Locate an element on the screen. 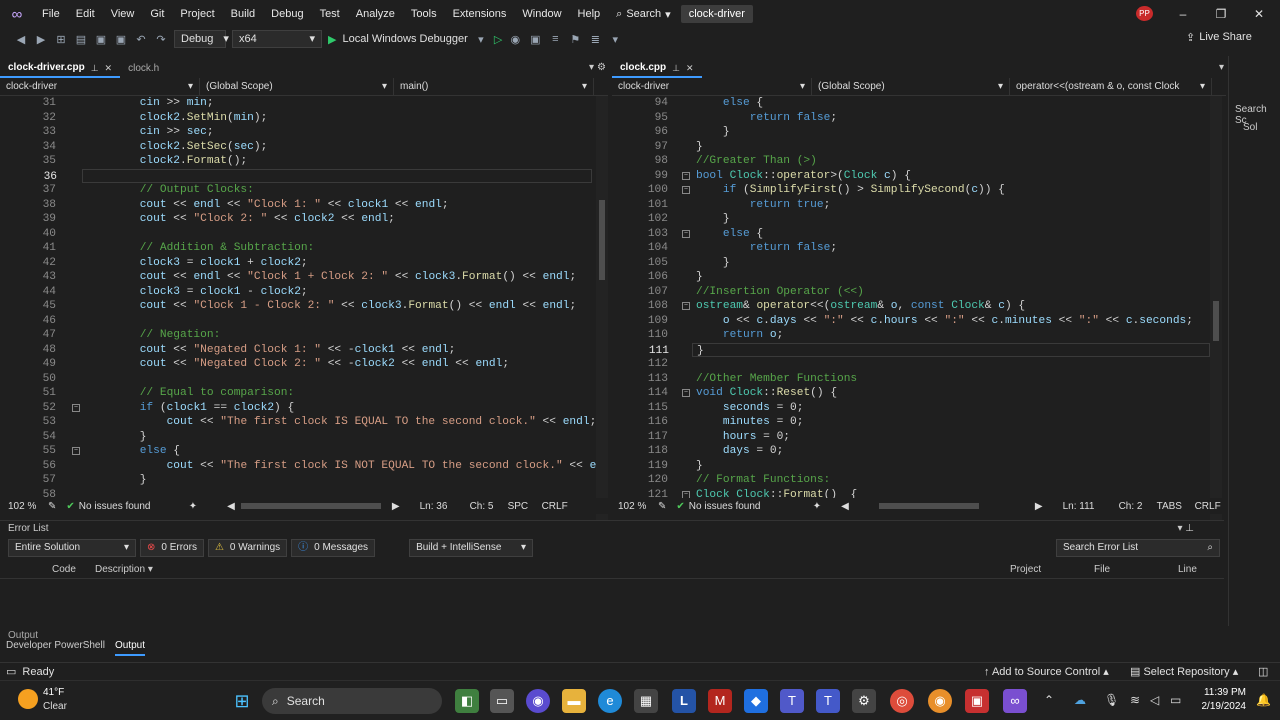 This screenshot has height=720, width=1280. minimize-button: – is located at coordinates (1183, 14).